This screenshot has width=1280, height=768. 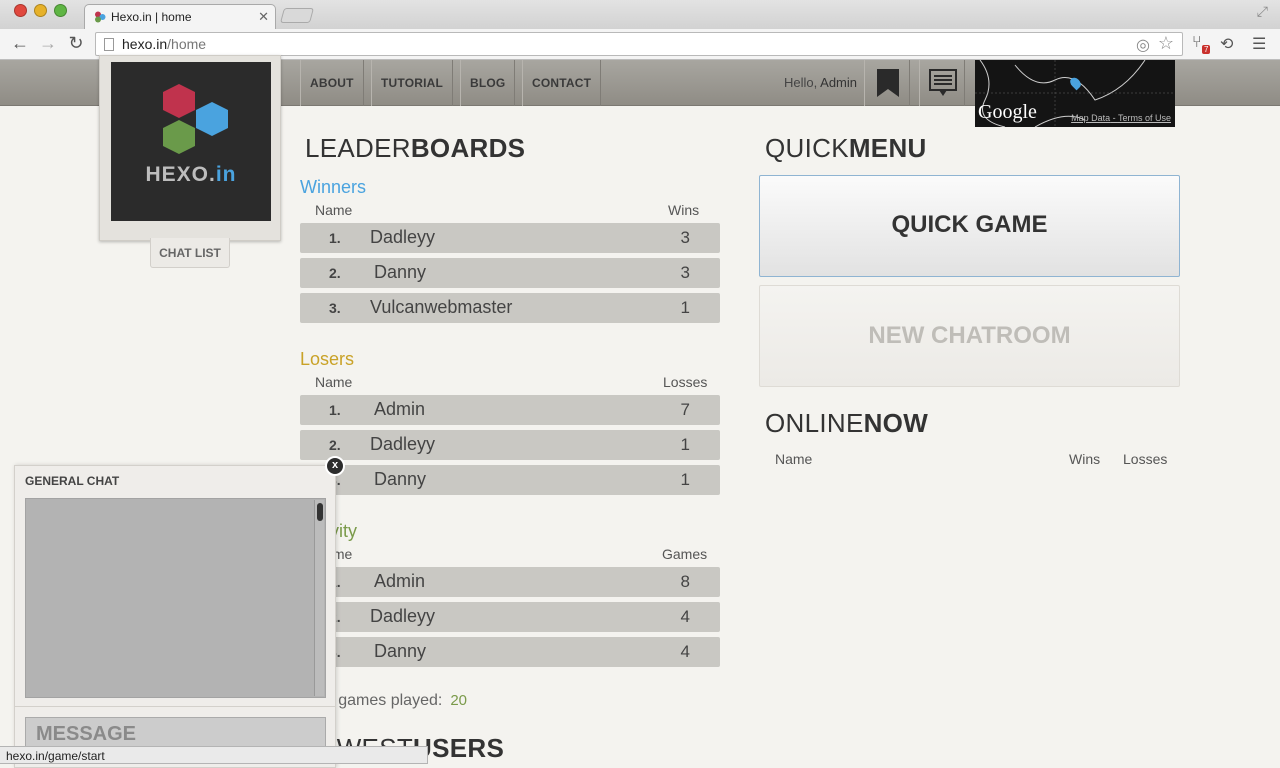 What do you see at coordinates (151, 17) in the screenshot?
I see `tab-title: Hexo.in | home` at bounding box center [151, 17].